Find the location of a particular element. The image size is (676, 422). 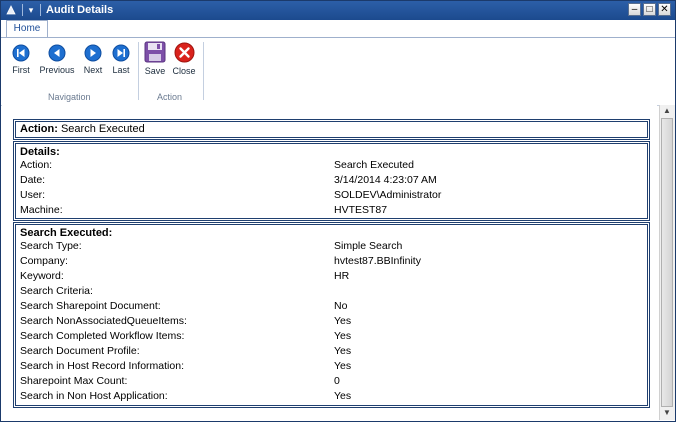

detail-row: Action: Search Executed is located at coordinates (331, 165).